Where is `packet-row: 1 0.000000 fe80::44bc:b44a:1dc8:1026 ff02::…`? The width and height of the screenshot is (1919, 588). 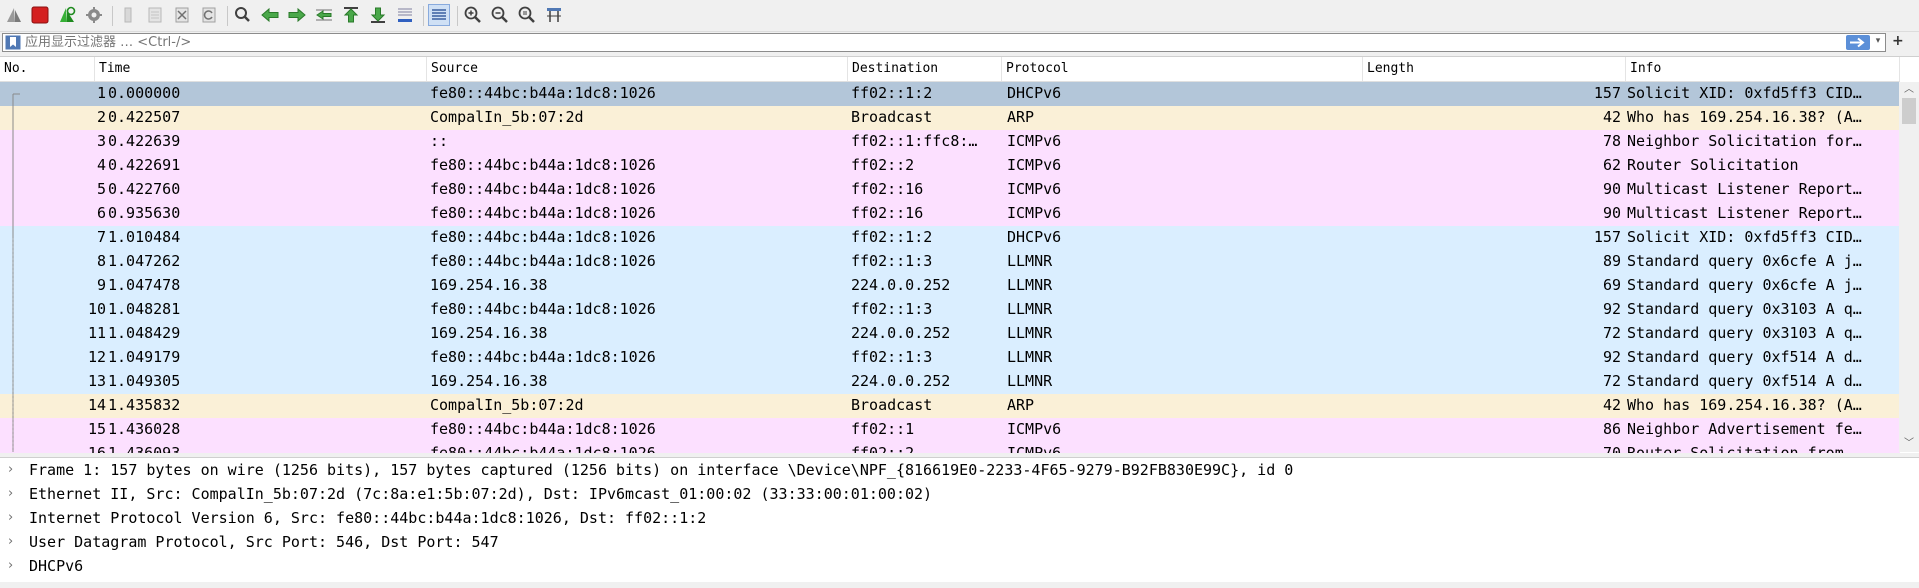
packet-row: 1 0.000000 fe80::44bc:b44a:1dc8:1026 ff02::… is located at coordinates (950, 94).